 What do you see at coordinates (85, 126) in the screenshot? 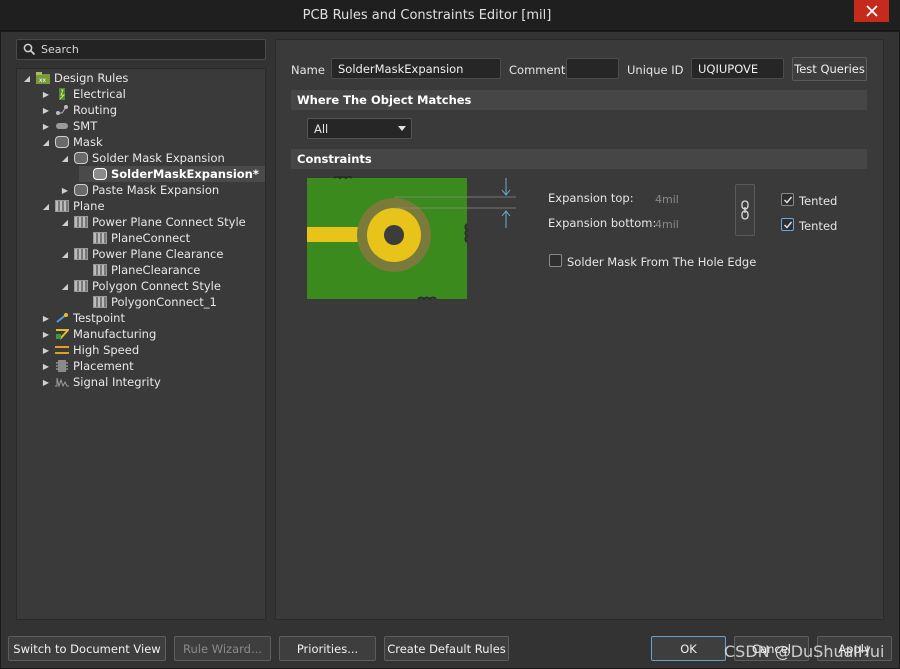
I see `tree-label: SMT` at bounding box center [85, 126].